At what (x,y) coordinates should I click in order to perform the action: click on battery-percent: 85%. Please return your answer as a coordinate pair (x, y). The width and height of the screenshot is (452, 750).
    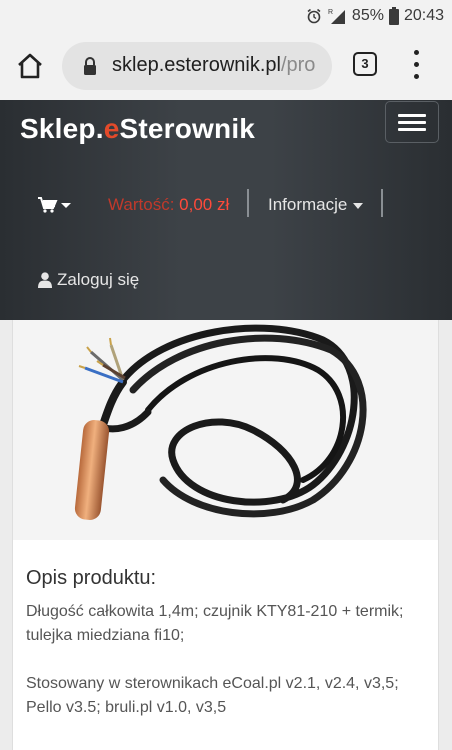
    Looking at the image, I should click on (367, 15).